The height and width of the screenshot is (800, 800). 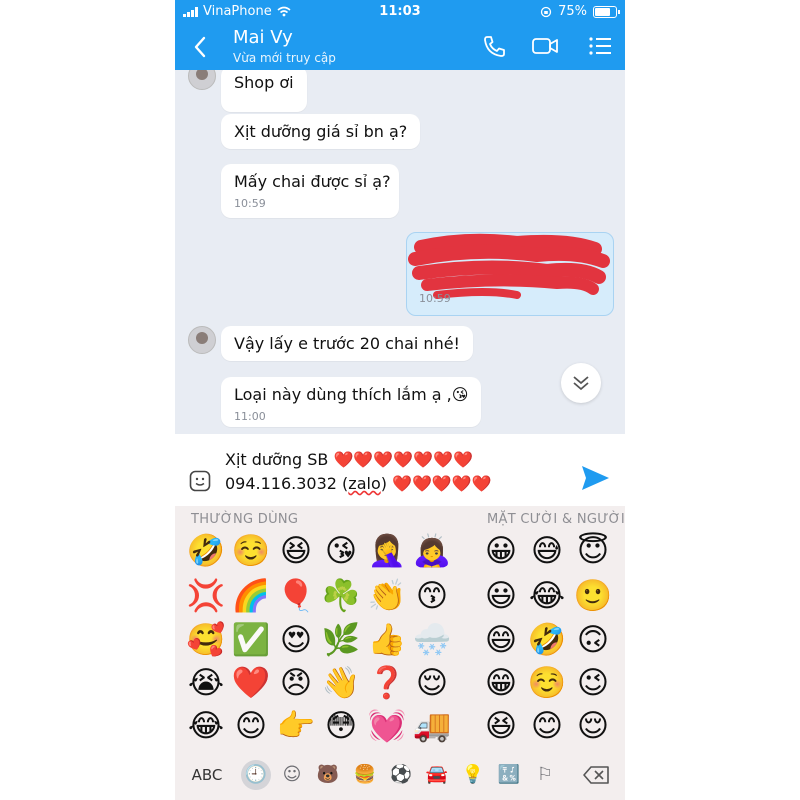 I want to click on emoji-key: ☘️, so click(x=341, y=596).